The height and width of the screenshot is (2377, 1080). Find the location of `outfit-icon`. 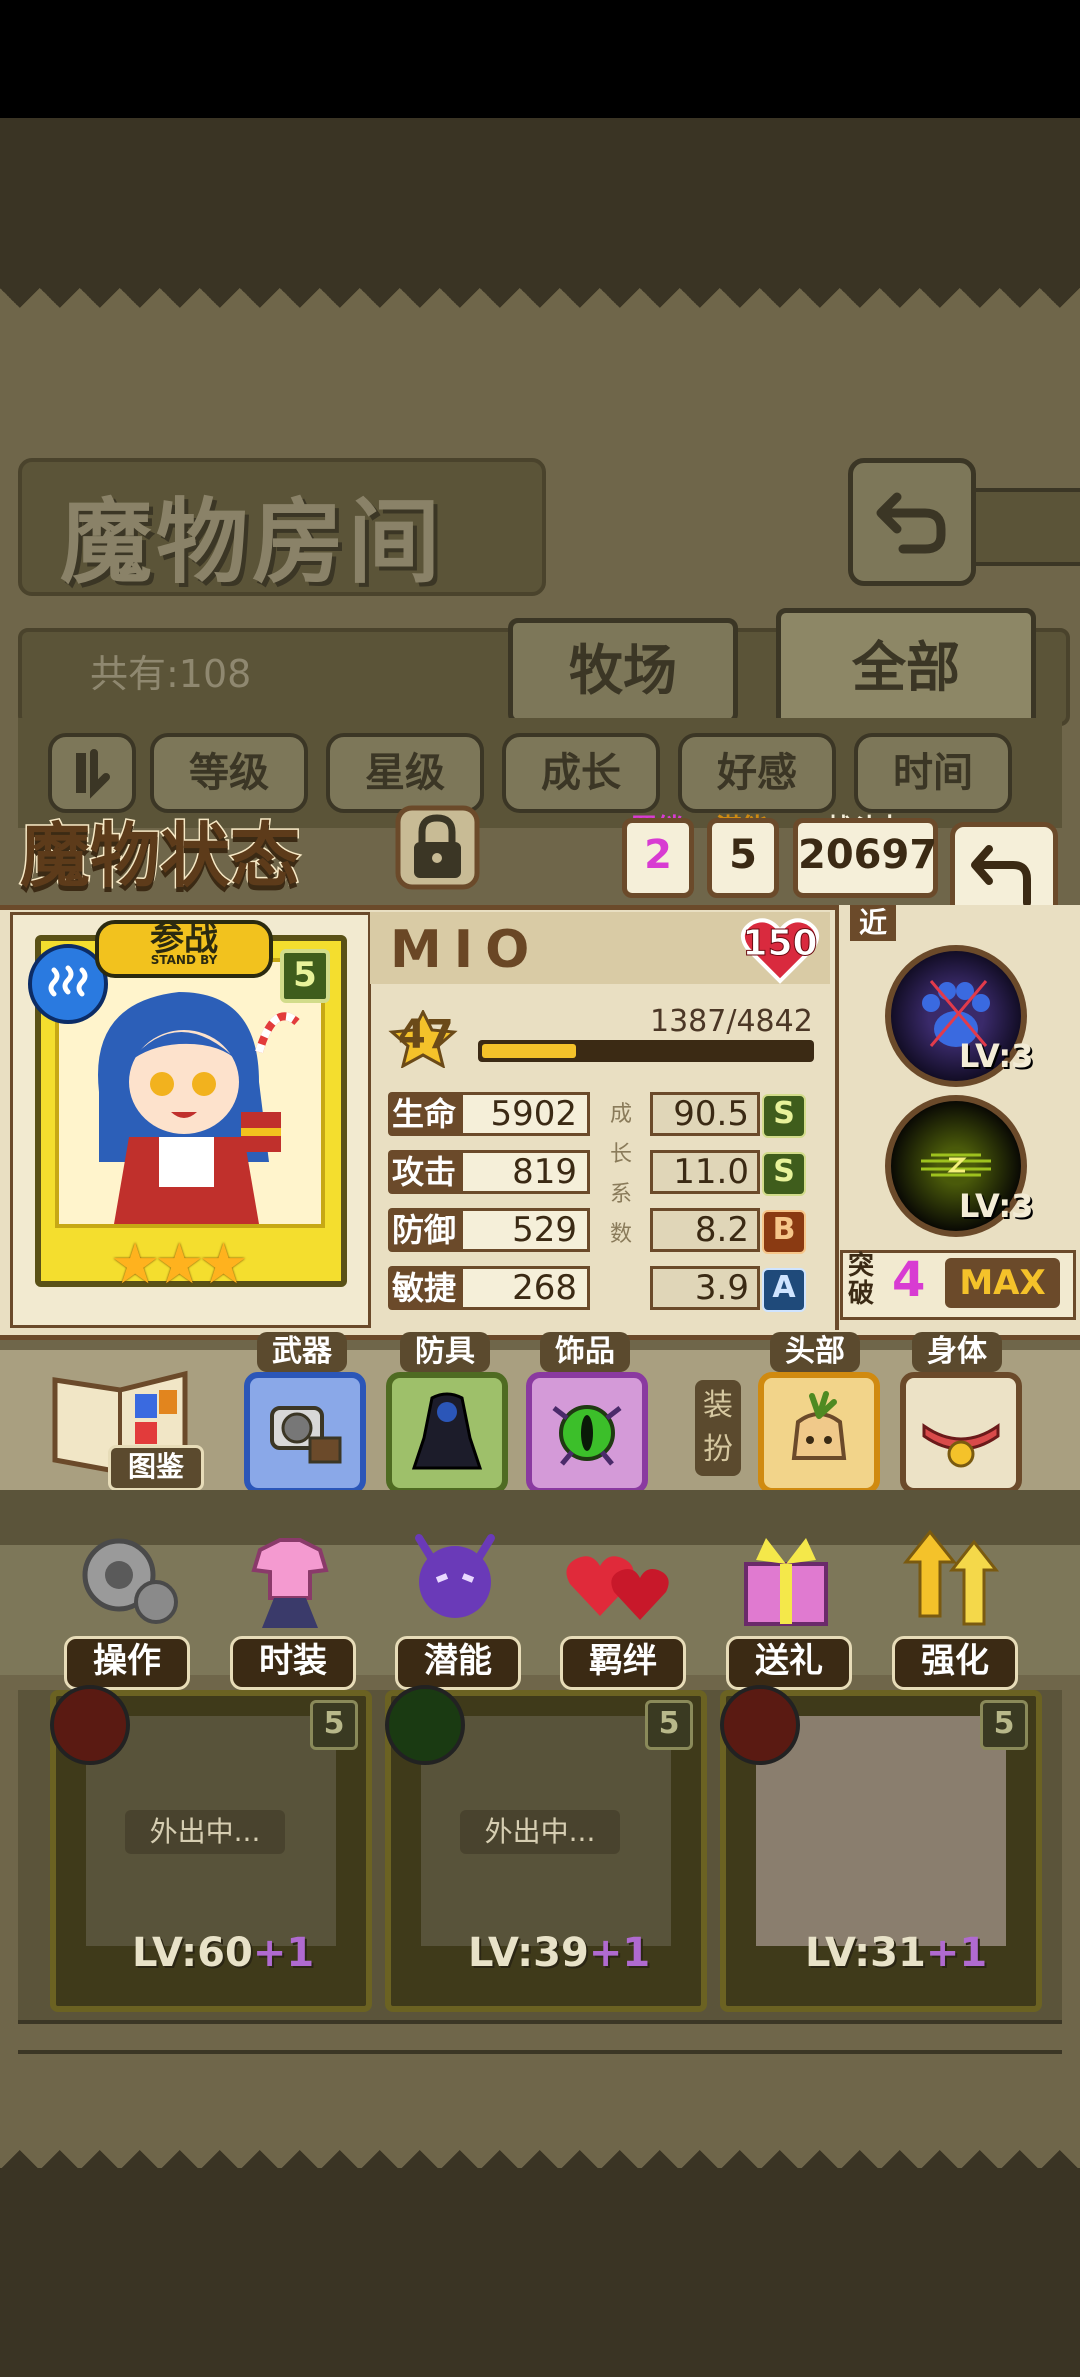

outfit-icon is located at coordinates (290, 1583).